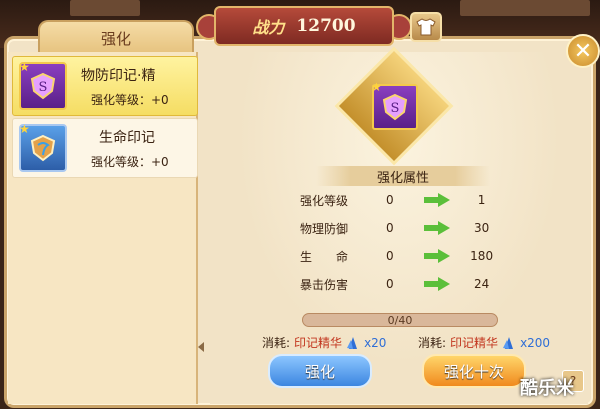  Describe the element at coordinates (324, 284) in the screenshot. I see `attr-name: 暴击伤害` at that location.